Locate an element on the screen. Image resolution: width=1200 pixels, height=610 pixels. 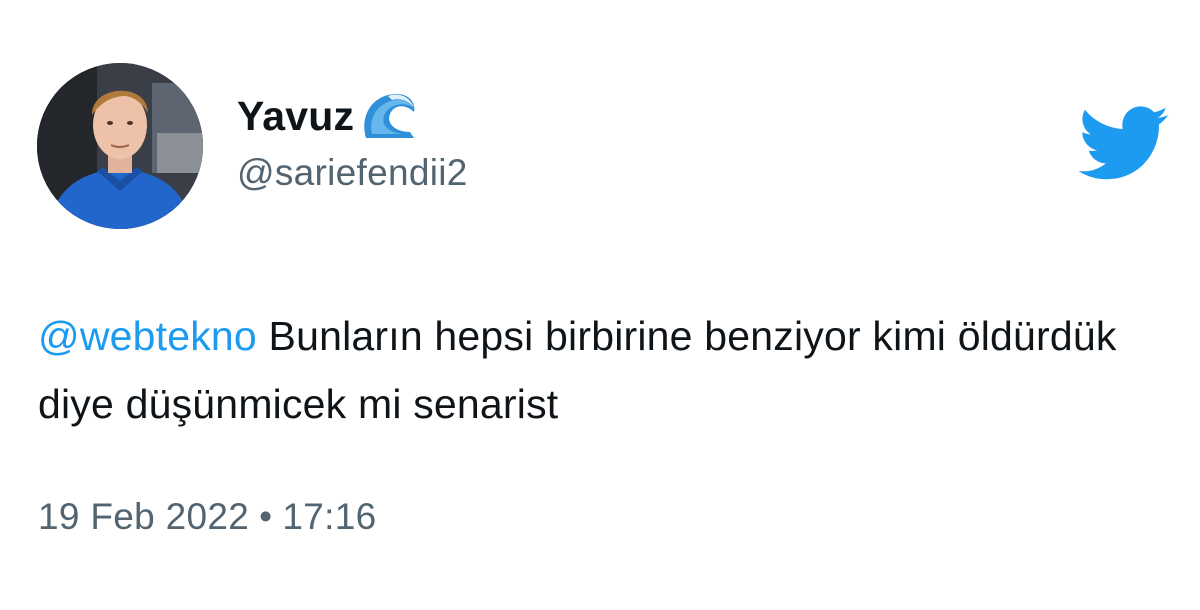
display-name-row: Yavuz is located at coordinates (352, 116).